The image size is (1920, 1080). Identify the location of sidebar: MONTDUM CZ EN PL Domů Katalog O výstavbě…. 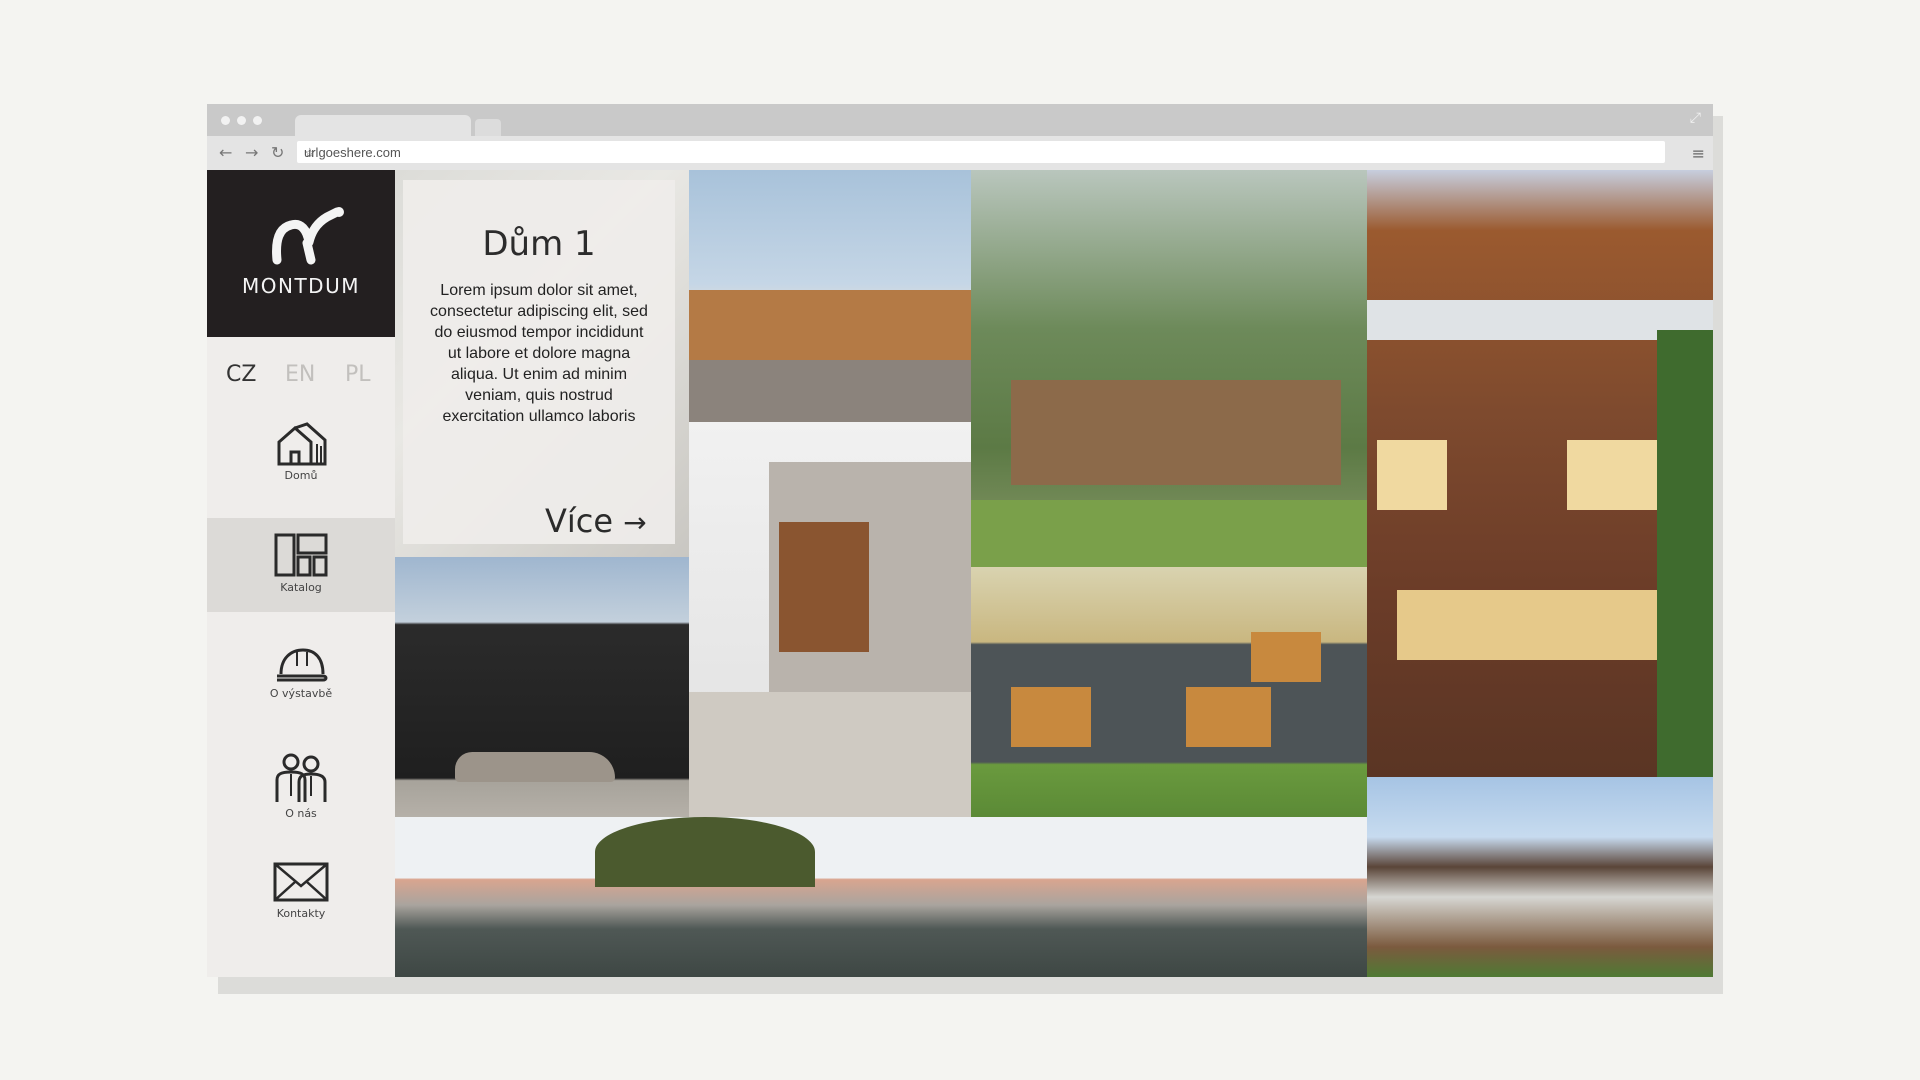
(301, 573).